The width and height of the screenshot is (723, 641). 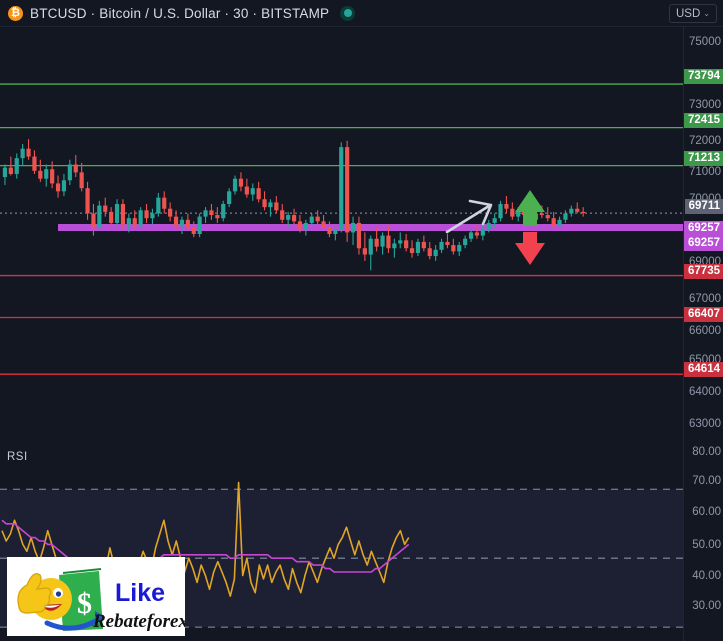 I want to click on svg-text: Like, so click(x=140, y=593).